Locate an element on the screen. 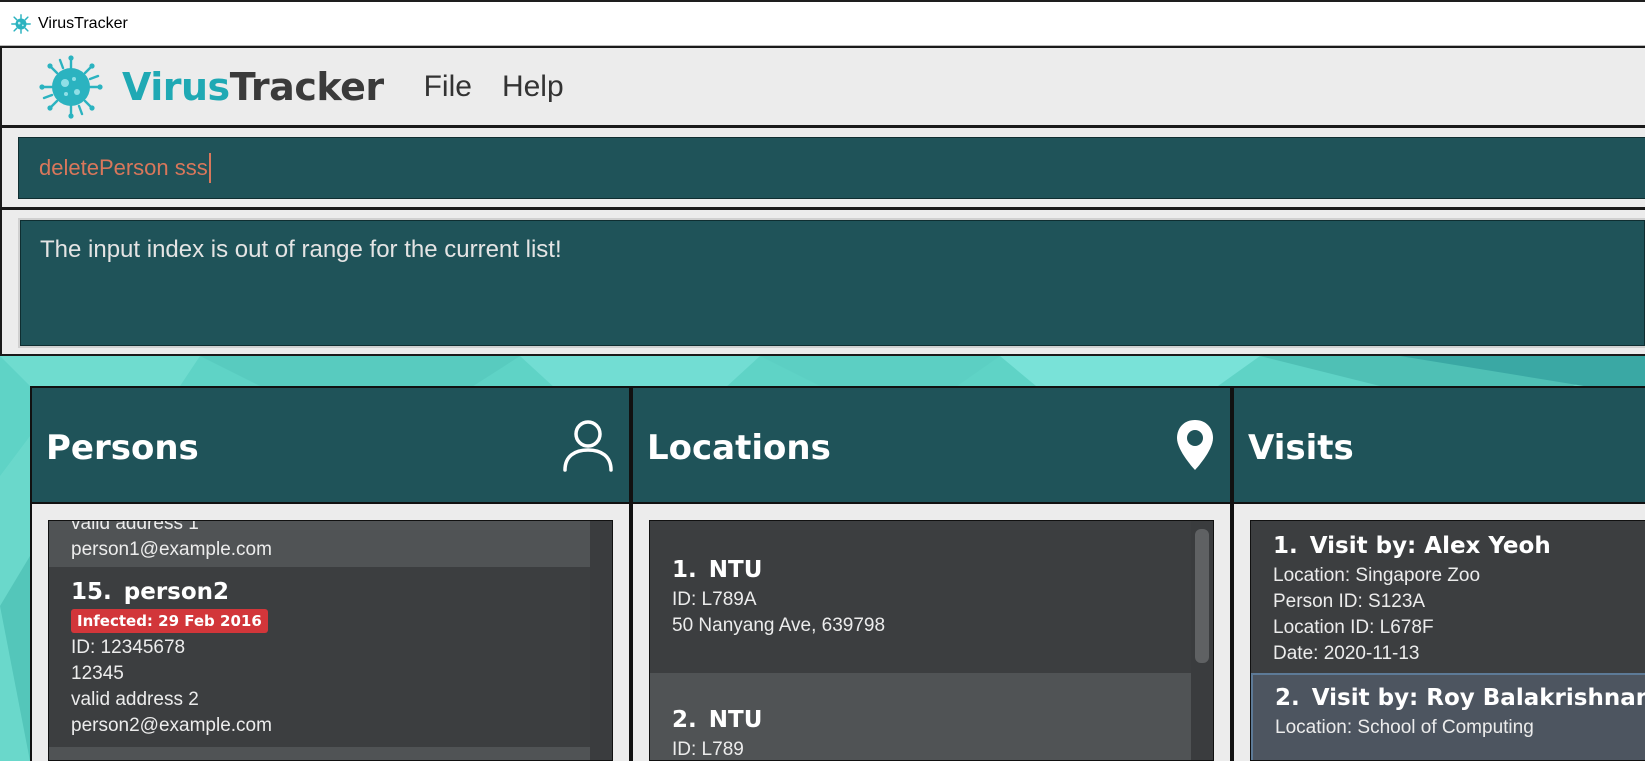 This screenshot has width=1645, height=761. location-name: 2. NTU is located at coordinates (934, 720).